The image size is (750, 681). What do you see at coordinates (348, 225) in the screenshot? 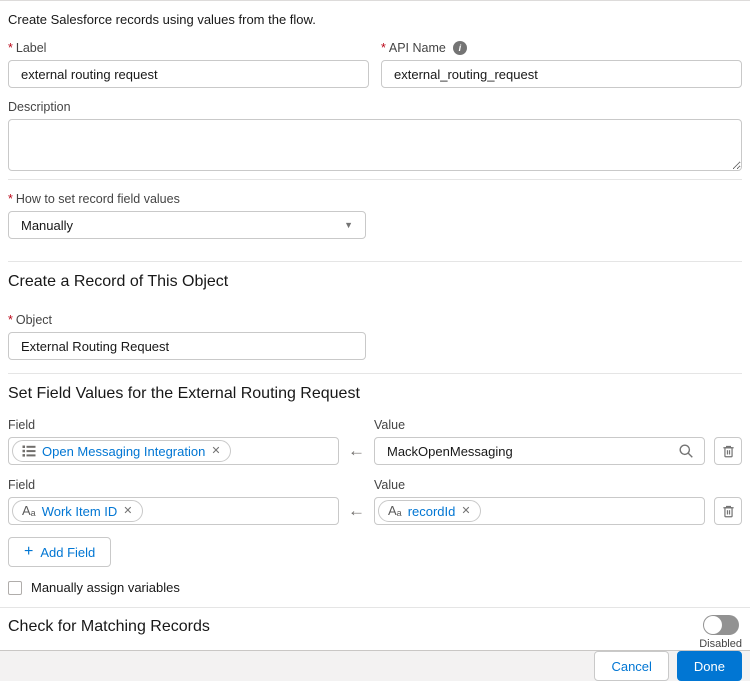
I see `chevron-down-icon: ▼` at bounding box center [348, 225].